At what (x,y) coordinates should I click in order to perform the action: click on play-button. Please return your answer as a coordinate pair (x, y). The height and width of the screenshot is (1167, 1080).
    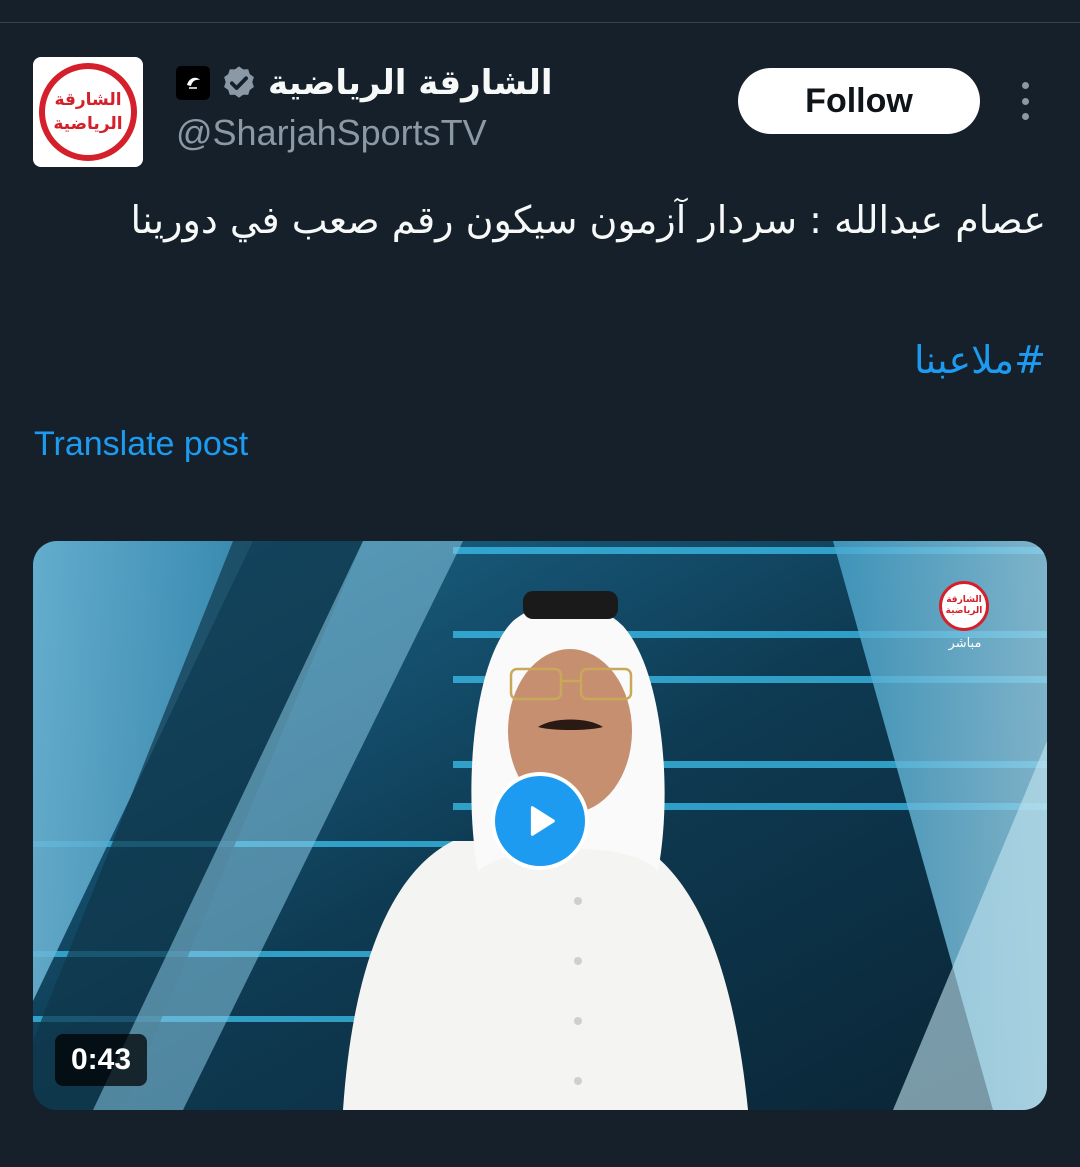
    Looking at the image, I should click on (540, 821).